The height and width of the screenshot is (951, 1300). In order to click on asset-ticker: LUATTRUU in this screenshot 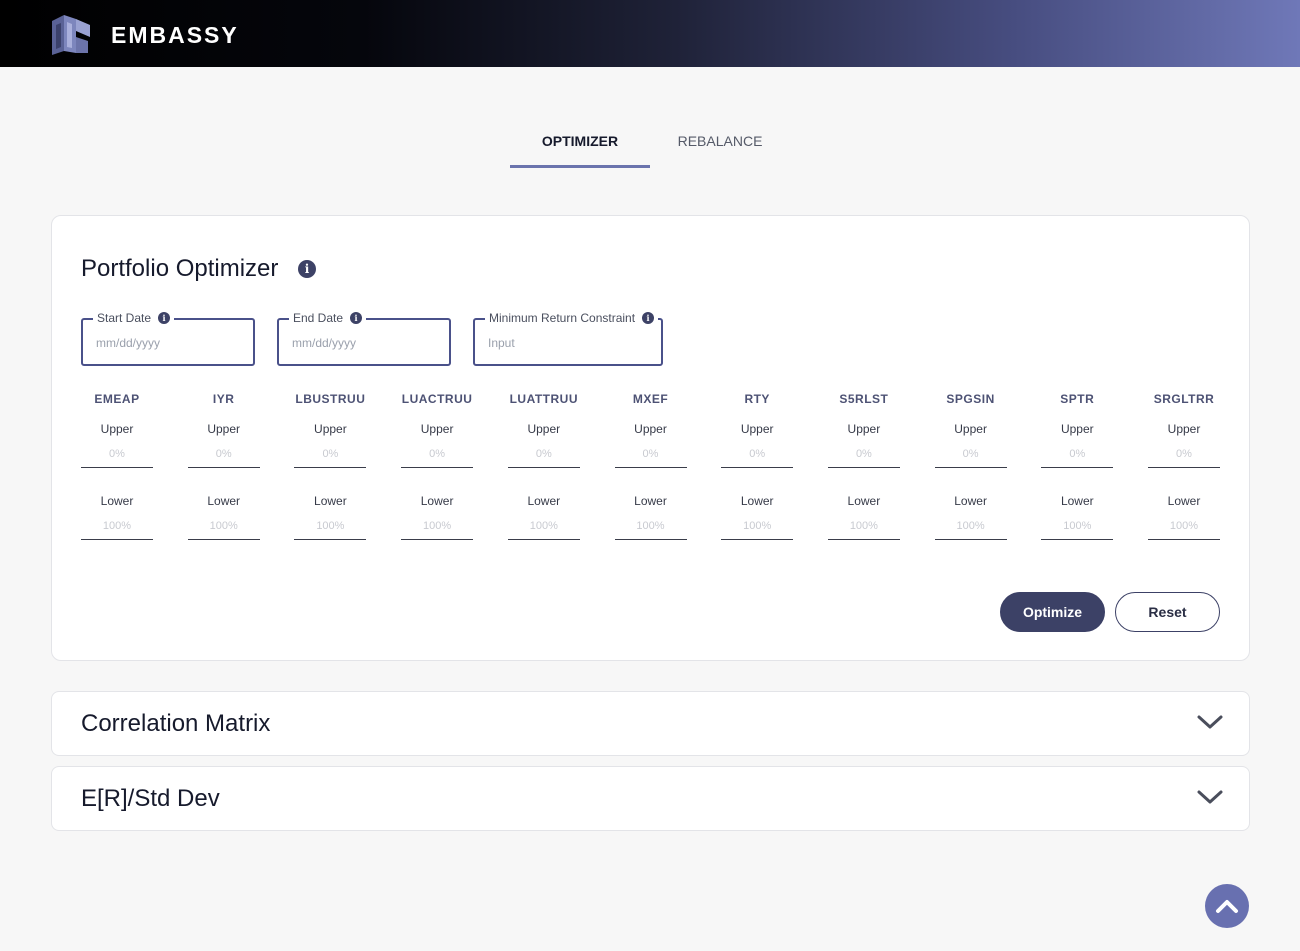, I will do `click(544, 399)`.